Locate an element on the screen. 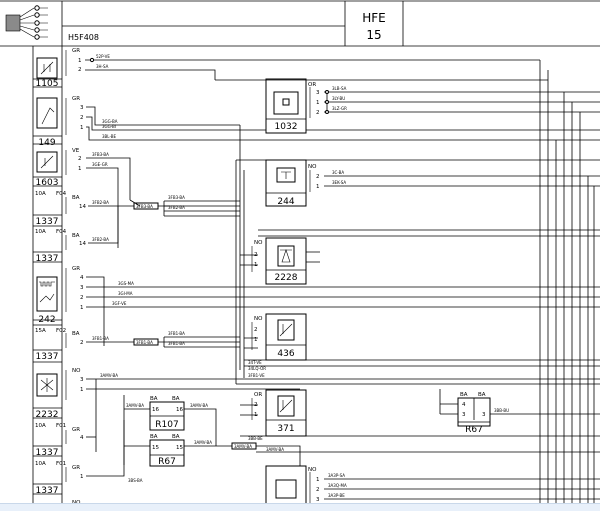 The width and height of the screenshot is (600, 511). svg-text: 436 is located at coordinates (285, 354).